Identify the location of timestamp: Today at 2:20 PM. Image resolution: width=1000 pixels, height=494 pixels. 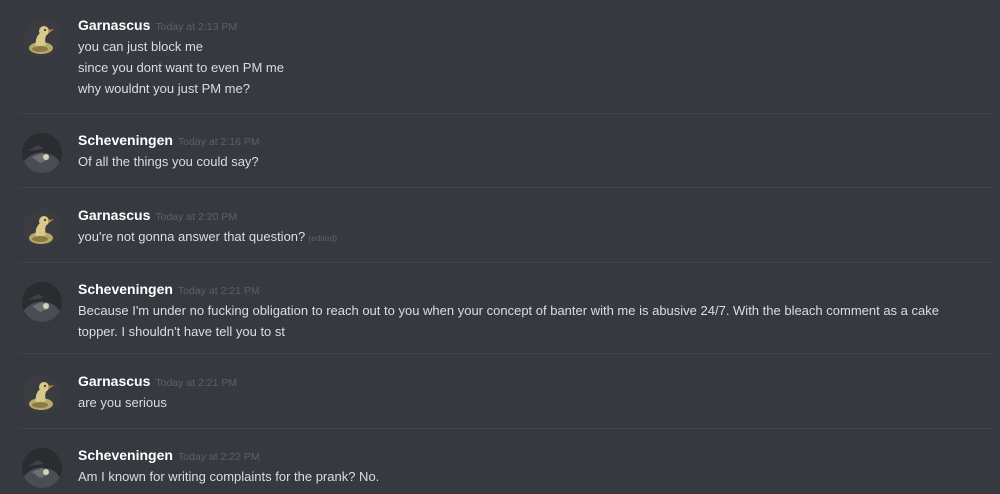
(196, 217).